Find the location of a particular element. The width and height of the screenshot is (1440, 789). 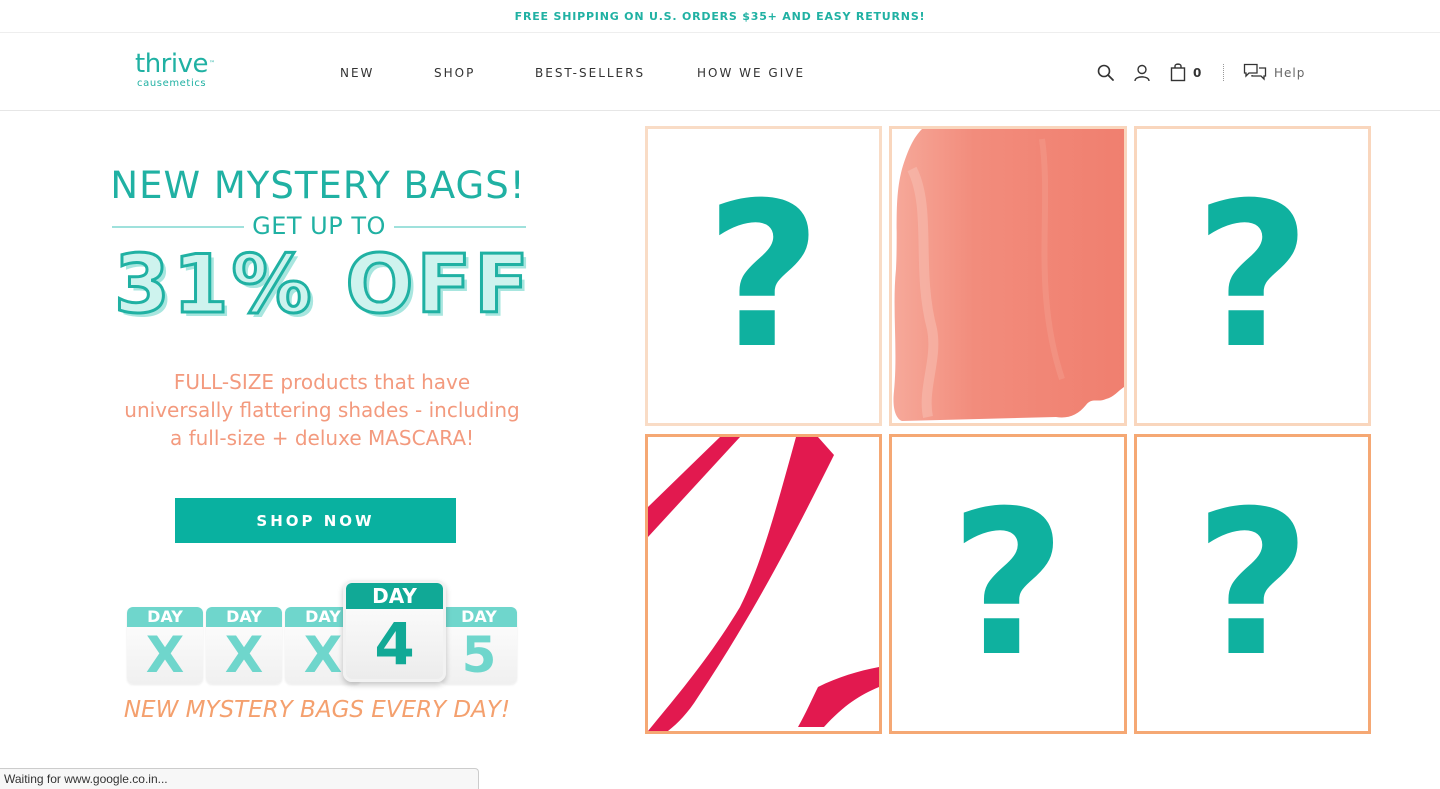

nav-item-new: NEW is located at coordinates (357, 73).